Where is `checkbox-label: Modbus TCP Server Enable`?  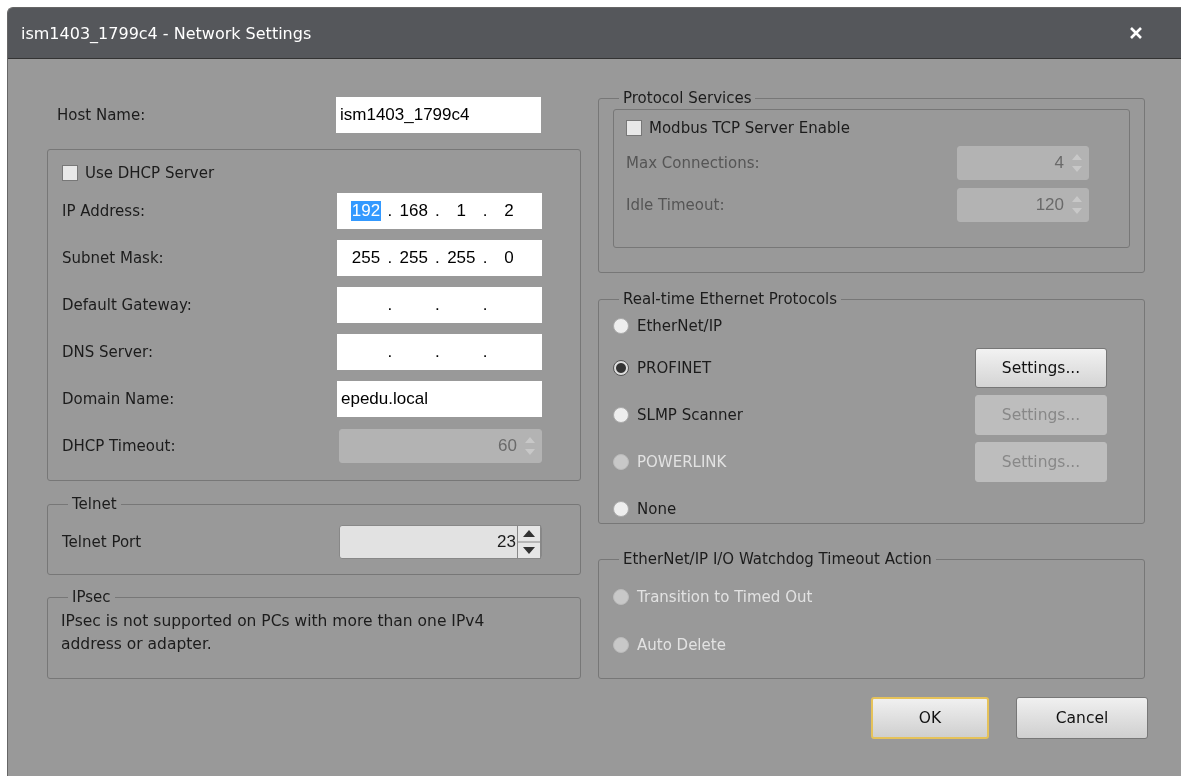
checkbox-label: Modbus TCP Server Enable is located at coordinates (749, 128).